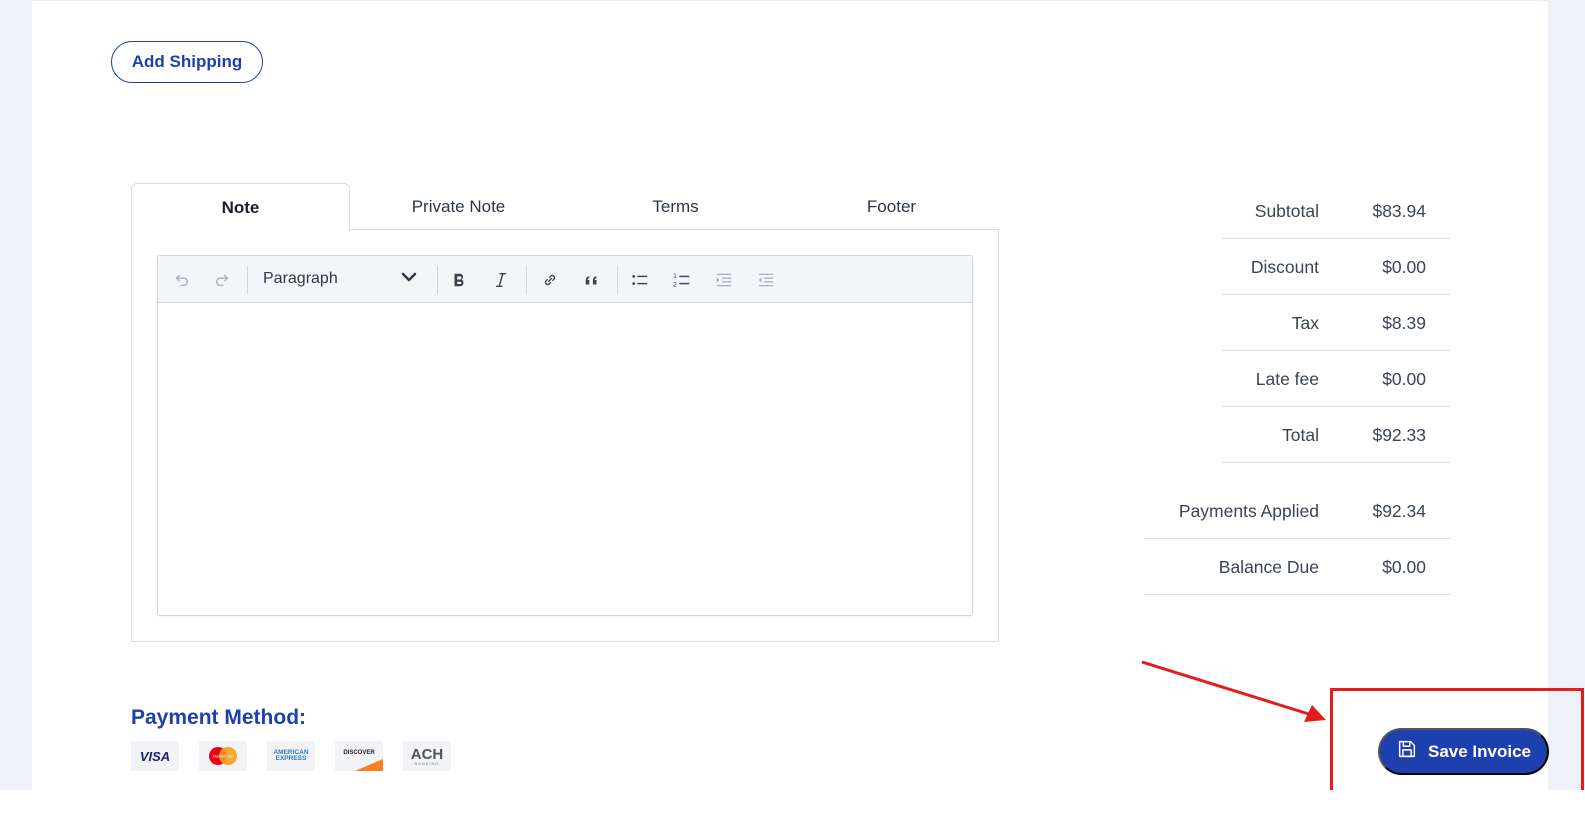  What do you see at coordinates (1300, 434) in the screenshot?
I see `summary-label: Total` at bounding box center [1300, 434].